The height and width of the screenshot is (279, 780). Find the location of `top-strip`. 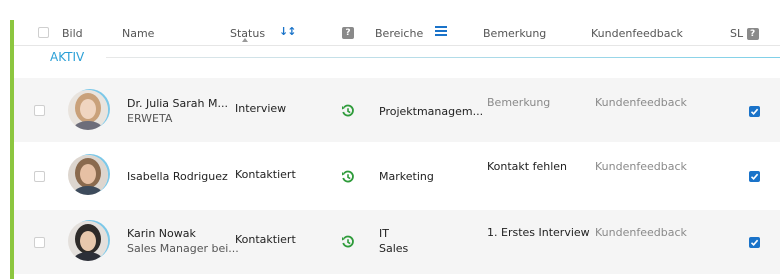

top-strip is located at coordinates (390, 10).